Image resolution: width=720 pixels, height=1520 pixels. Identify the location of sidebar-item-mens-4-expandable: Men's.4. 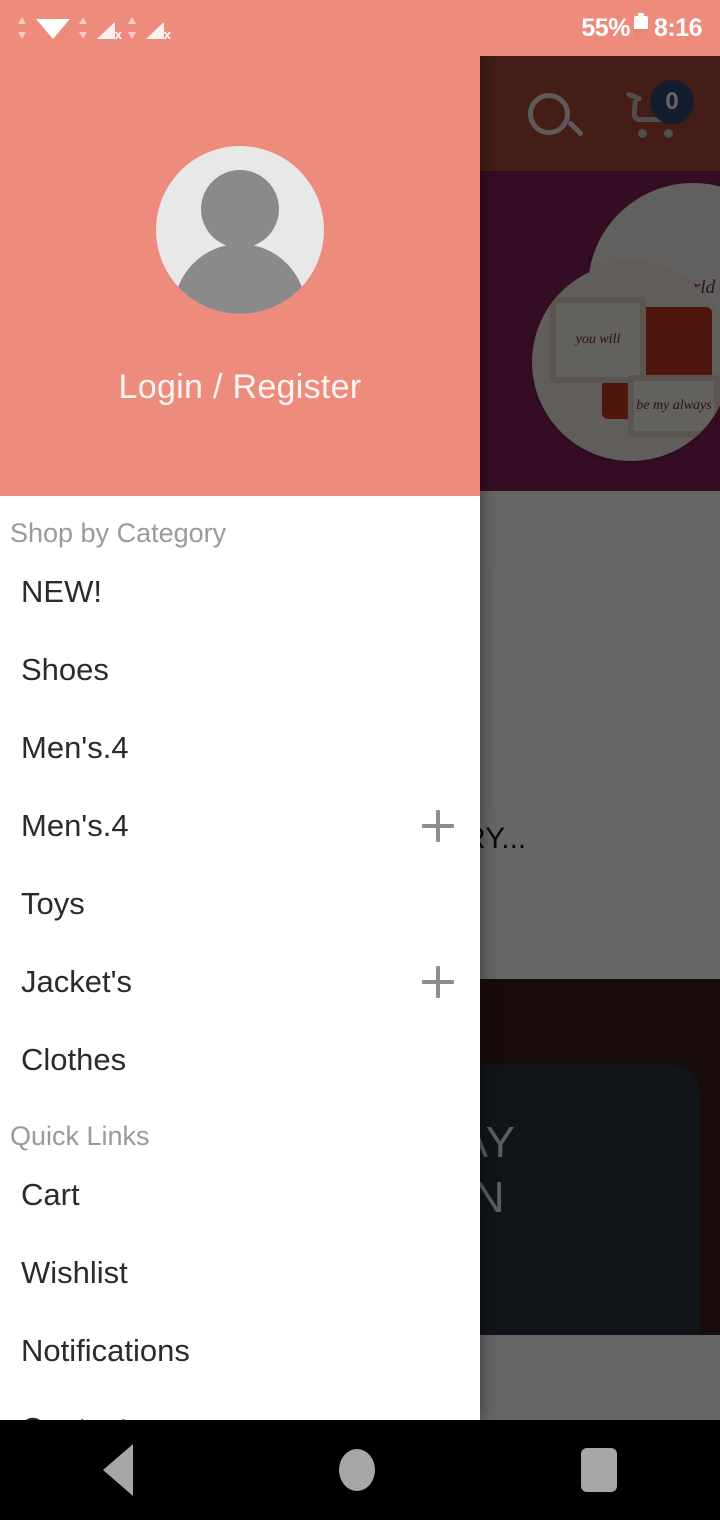
(240, 826).